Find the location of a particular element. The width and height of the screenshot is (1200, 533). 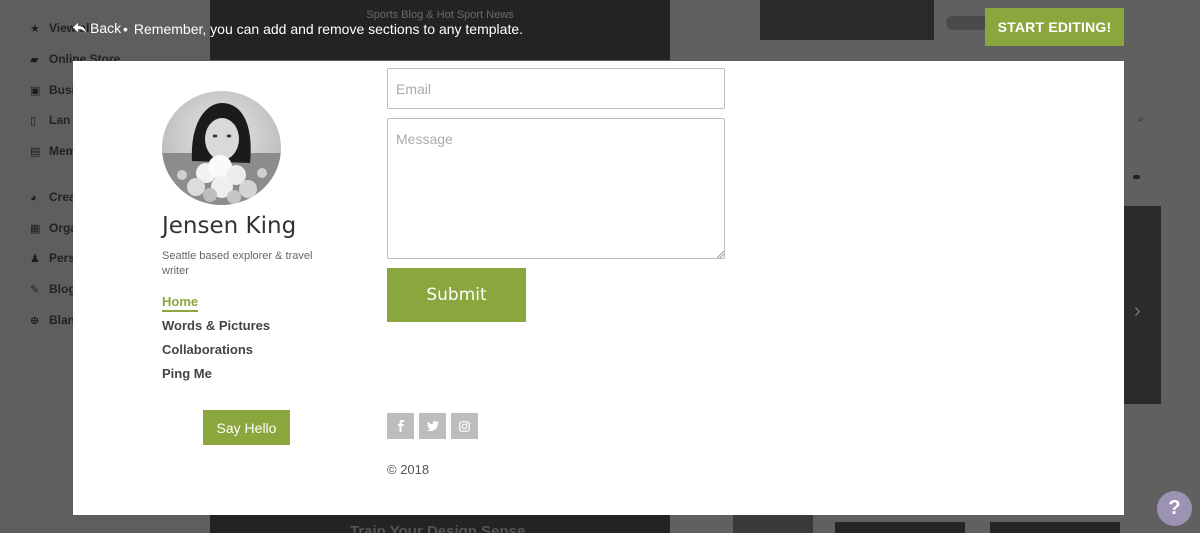

palette-icon: ◕ is located at coordinates (33, 198).